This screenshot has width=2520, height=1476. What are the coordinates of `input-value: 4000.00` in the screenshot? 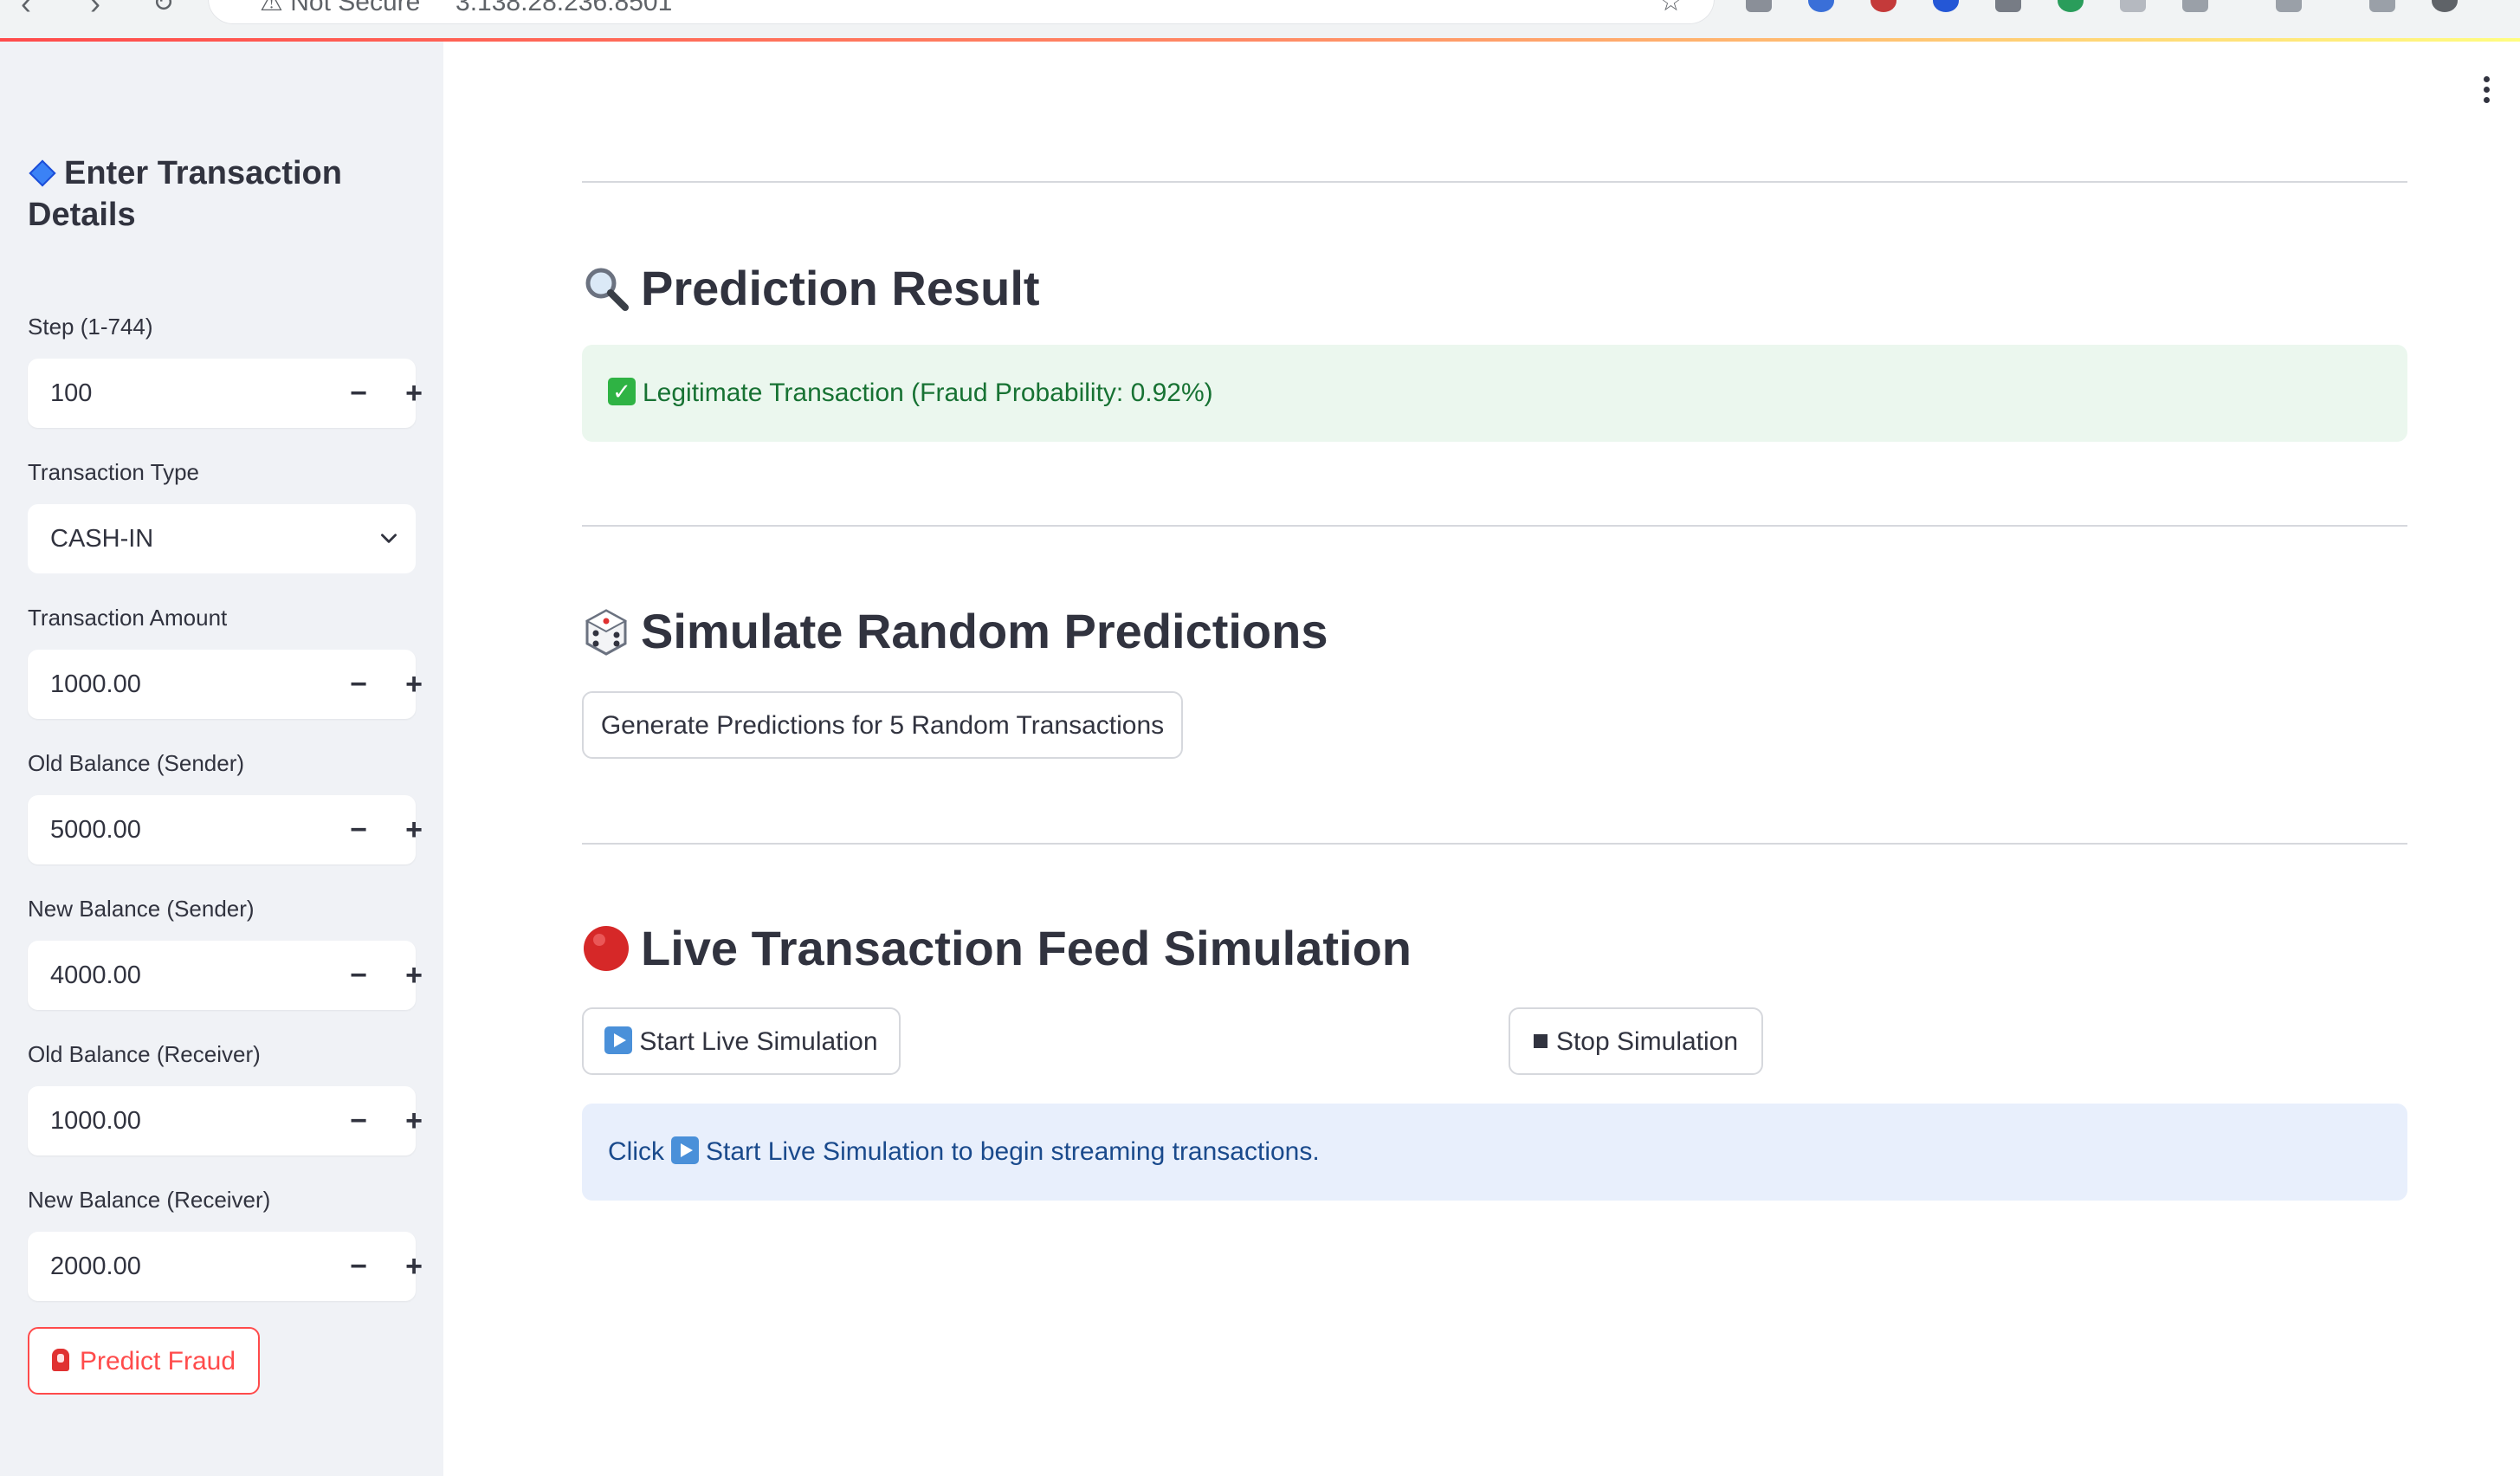 It's located at (95, 975).